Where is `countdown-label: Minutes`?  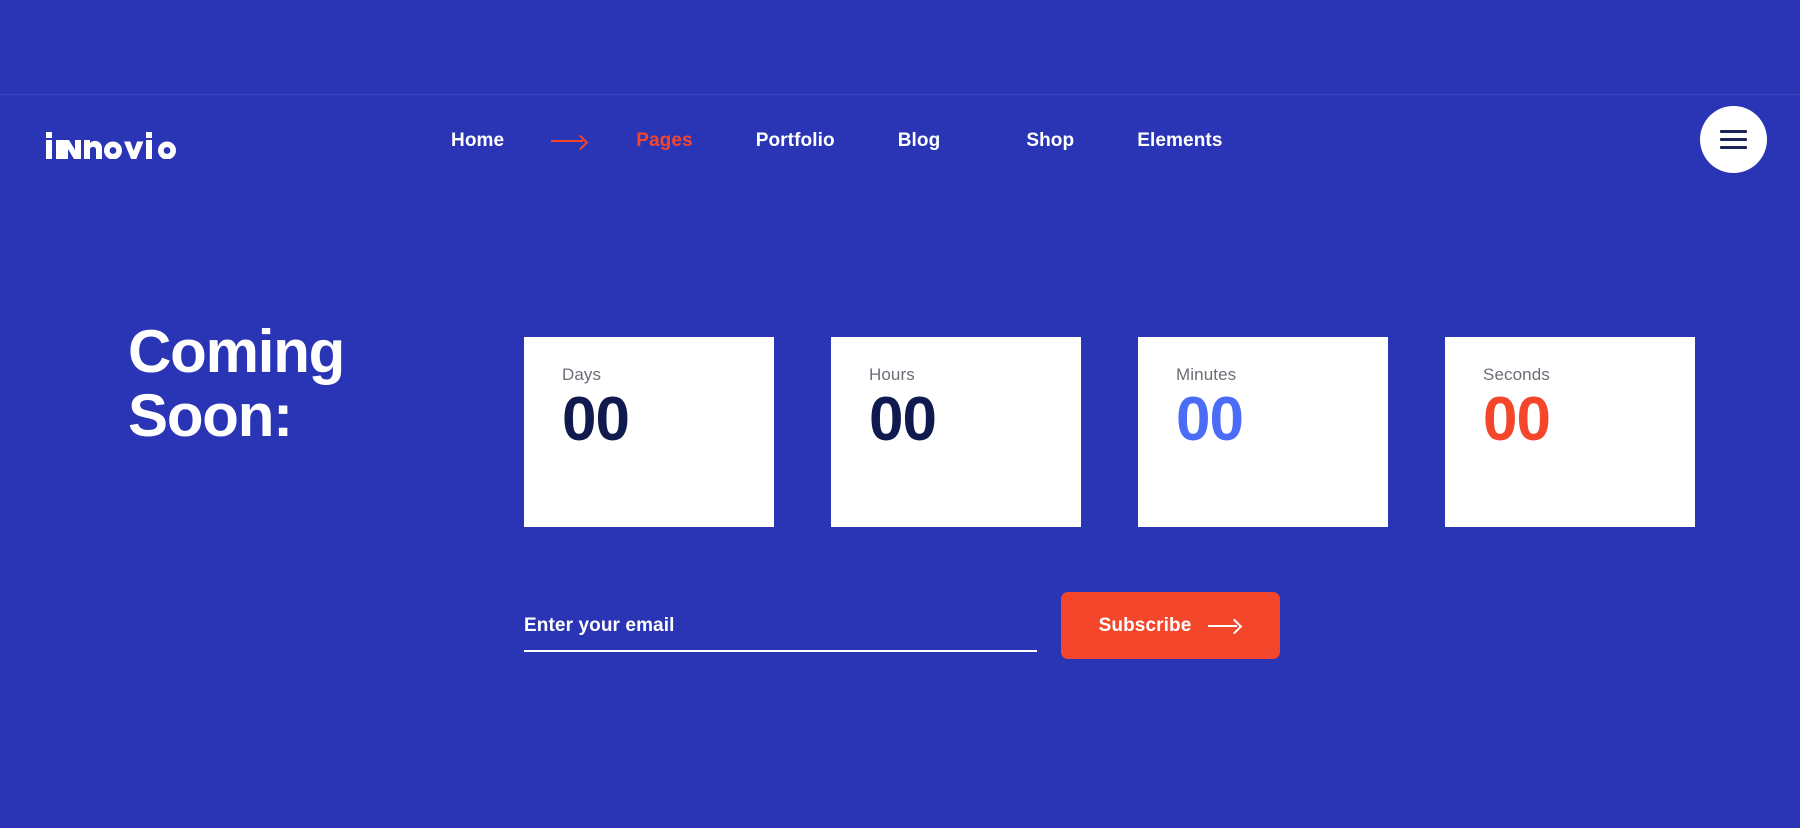
countdown-label: Minutes is located at coordinates (1206, 374).